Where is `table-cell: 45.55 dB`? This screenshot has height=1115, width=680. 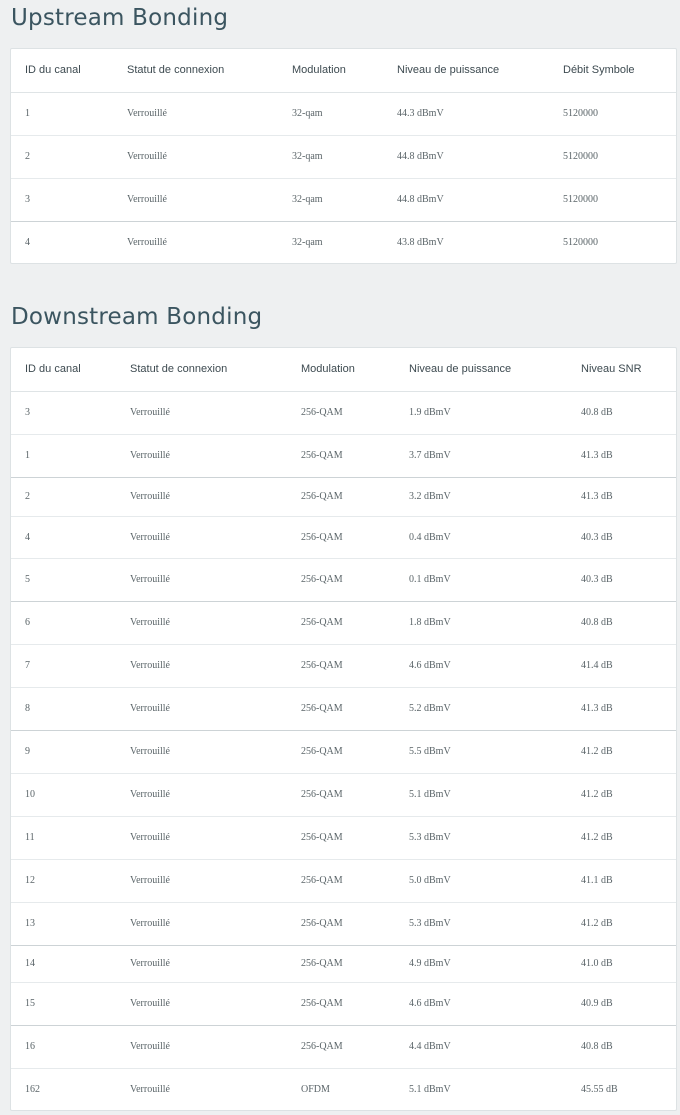
table-cell: 45.55 dB is located at coordinates (599, 1089).